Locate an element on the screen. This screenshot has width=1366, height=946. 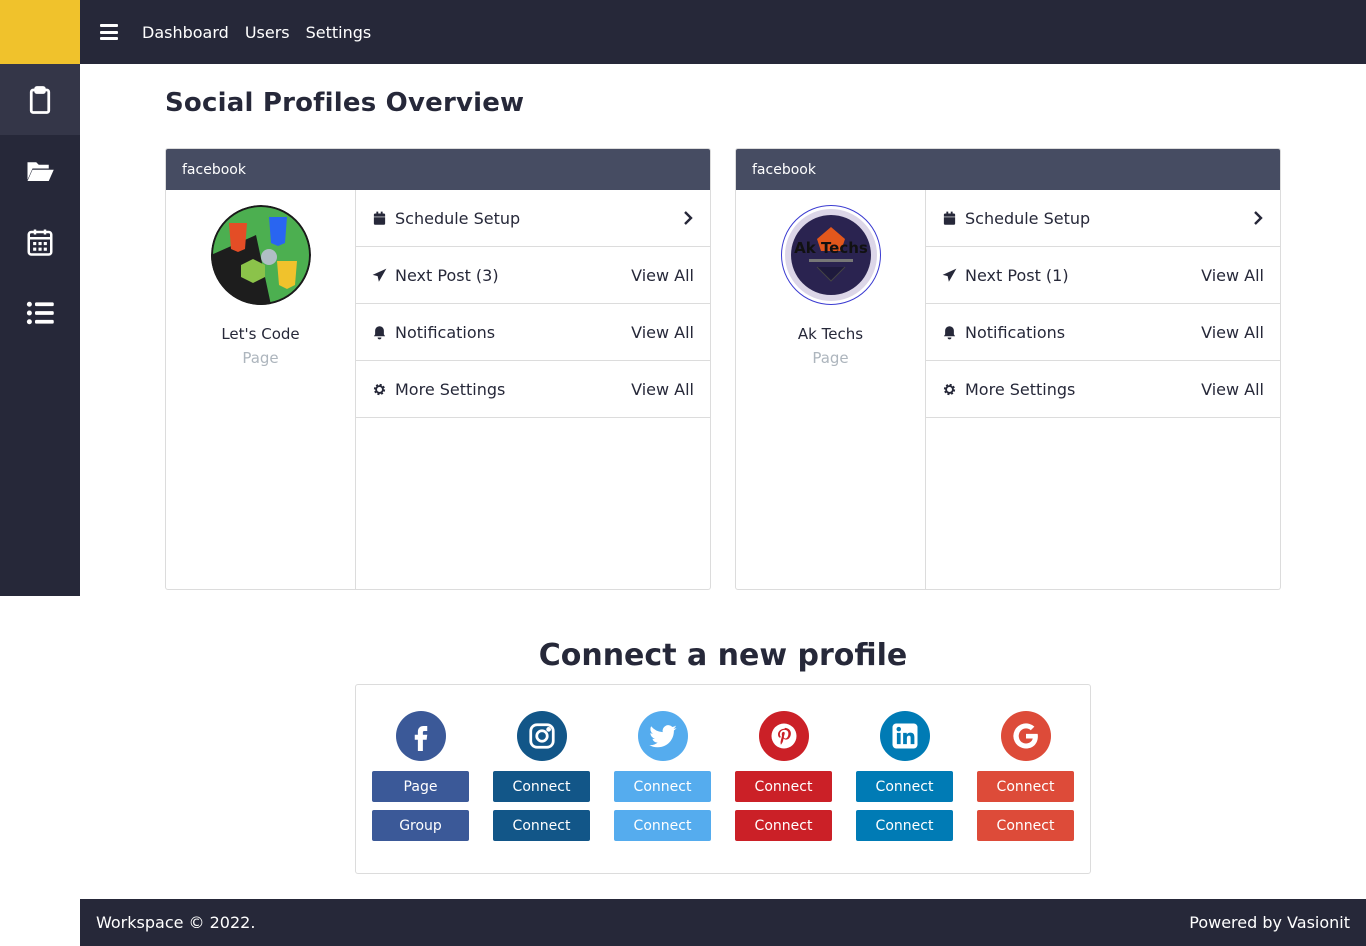
google-icon is located at coordinates (1025, 736).